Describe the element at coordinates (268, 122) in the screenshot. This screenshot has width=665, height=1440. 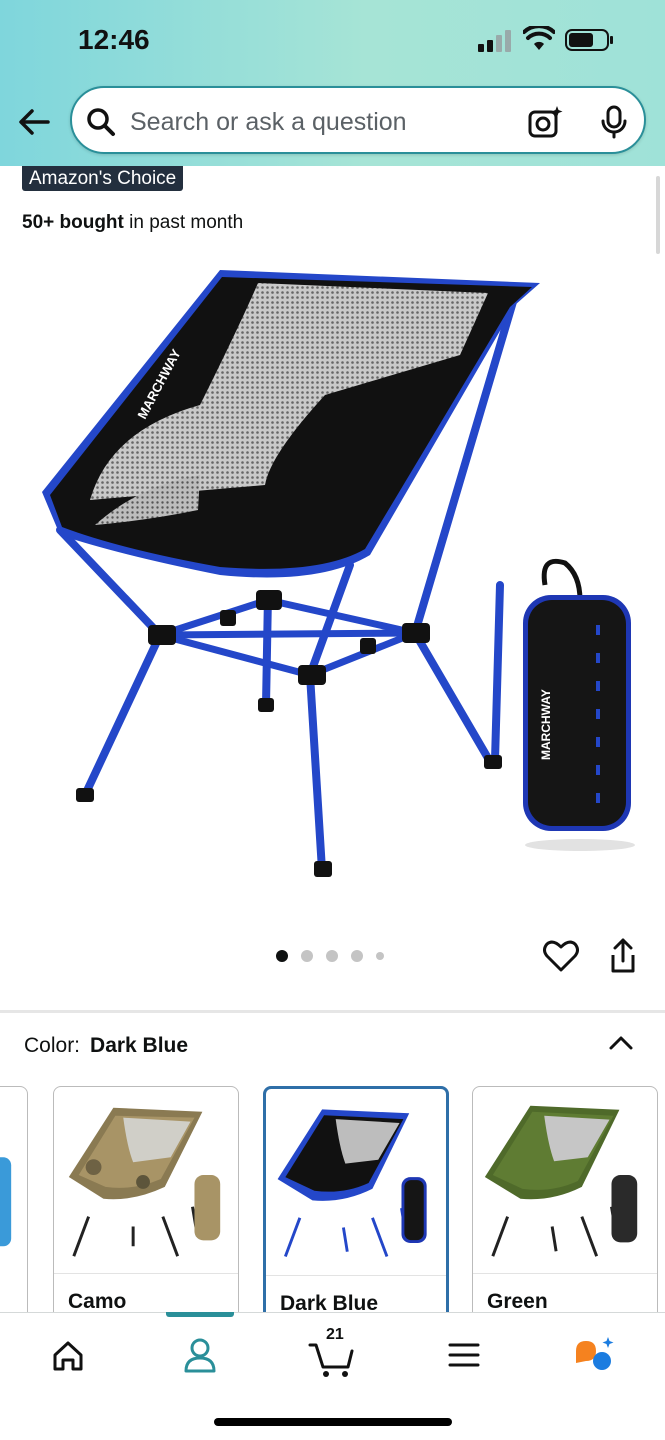
I see `search-input: Search or ask a question` at that location.